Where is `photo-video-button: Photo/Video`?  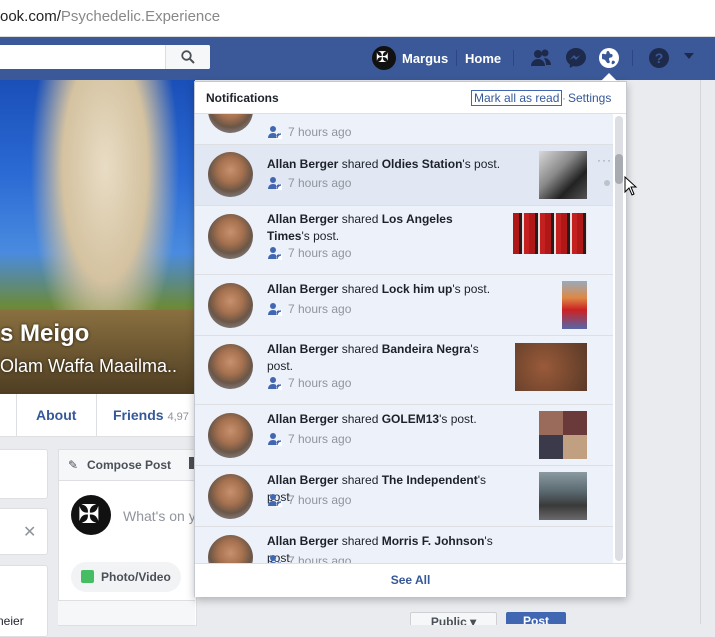 photo-video-button: Photo/Video is located at coordinates (126, 577).